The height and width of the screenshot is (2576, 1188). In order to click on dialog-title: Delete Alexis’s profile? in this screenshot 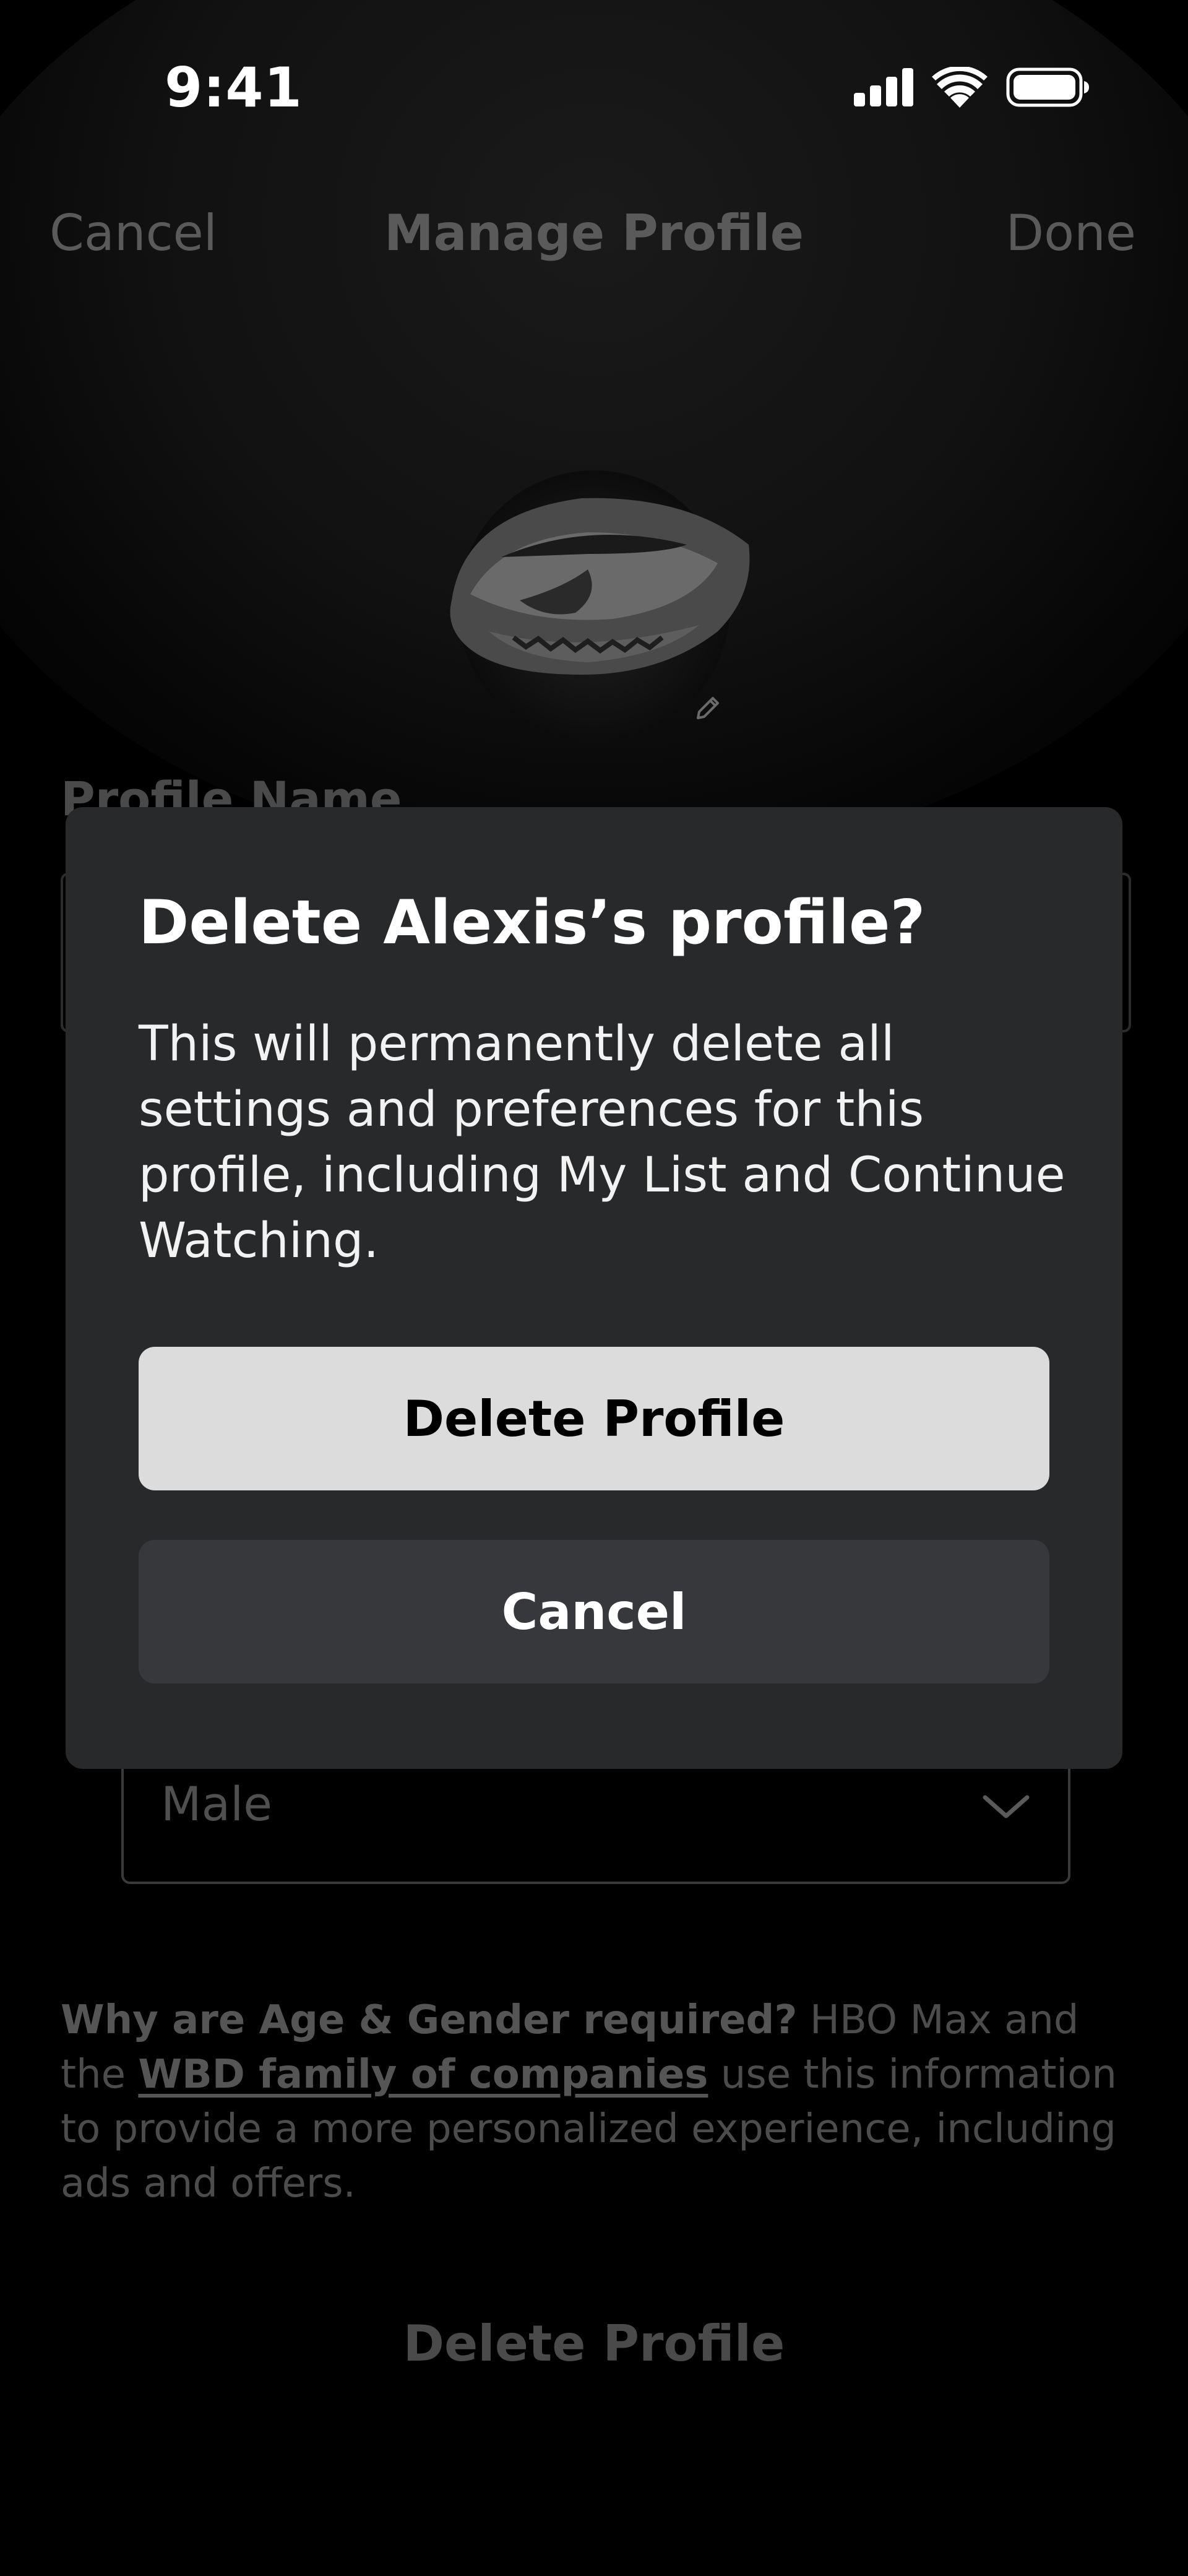, I will do `click(532, 923)`.